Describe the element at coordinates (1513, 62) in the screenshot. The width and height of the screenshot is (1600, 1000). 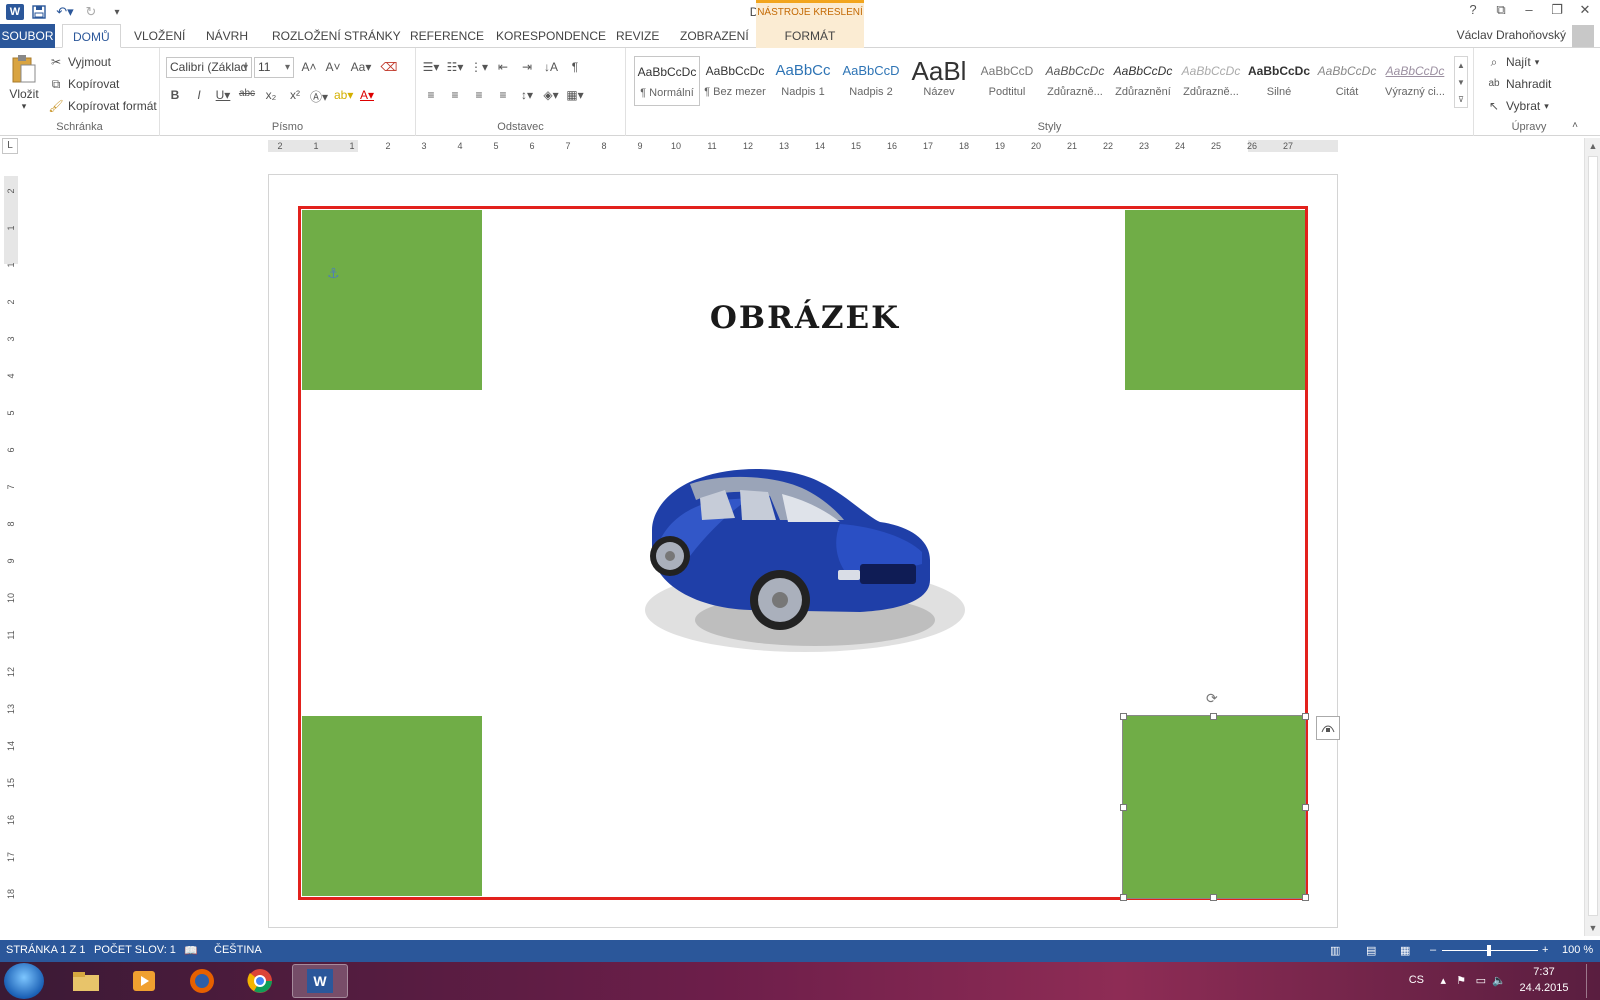
I see `find-button: ⌕ Najít ▾` at that location.